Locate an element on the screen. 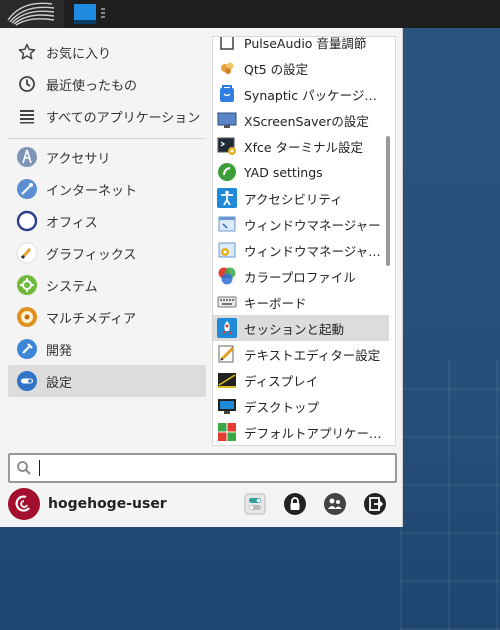 The width and height of the screenshot is (500, 630). multimedia-icon is located at coordinates (27, 317).